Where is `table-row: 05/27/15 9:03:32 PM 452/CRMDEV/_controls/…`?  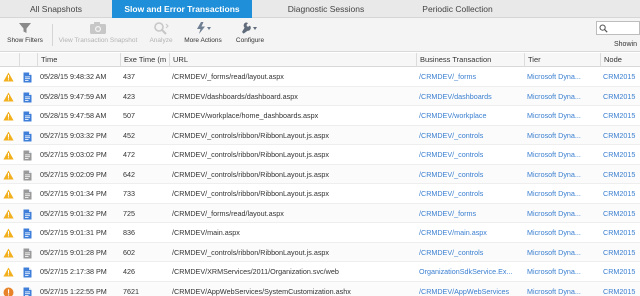 table-row: 05/27/15 9:03:32 PM 452/CRMDEV/_controls/… is located at coordinates (320, 135).